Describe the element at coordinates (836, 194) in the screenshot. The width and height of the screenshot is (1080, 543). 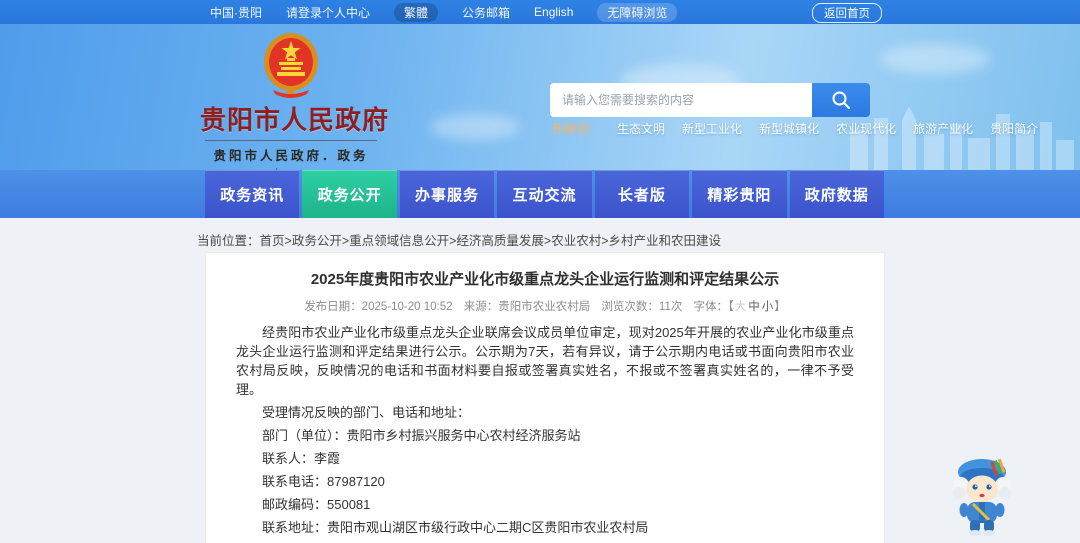
I see `nav-tab-gov-data: 政府数据` at that location.